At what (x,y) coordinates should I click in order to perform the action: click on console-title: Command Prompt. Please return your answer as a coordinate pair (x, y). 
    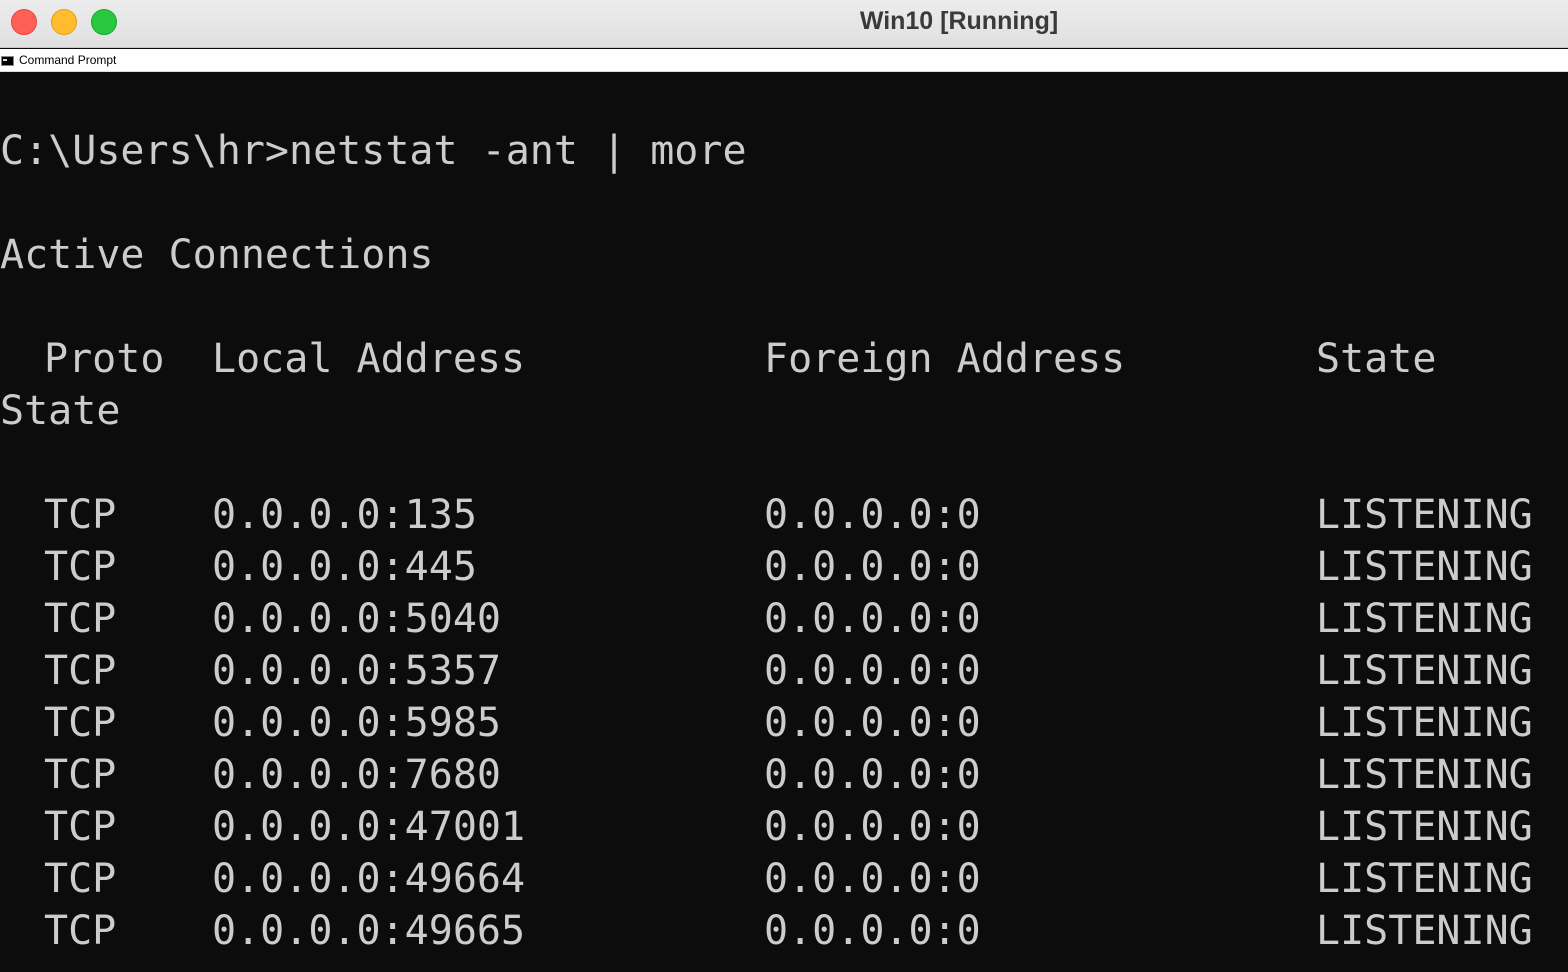
    Looking at the image, I should click on (68, 60).